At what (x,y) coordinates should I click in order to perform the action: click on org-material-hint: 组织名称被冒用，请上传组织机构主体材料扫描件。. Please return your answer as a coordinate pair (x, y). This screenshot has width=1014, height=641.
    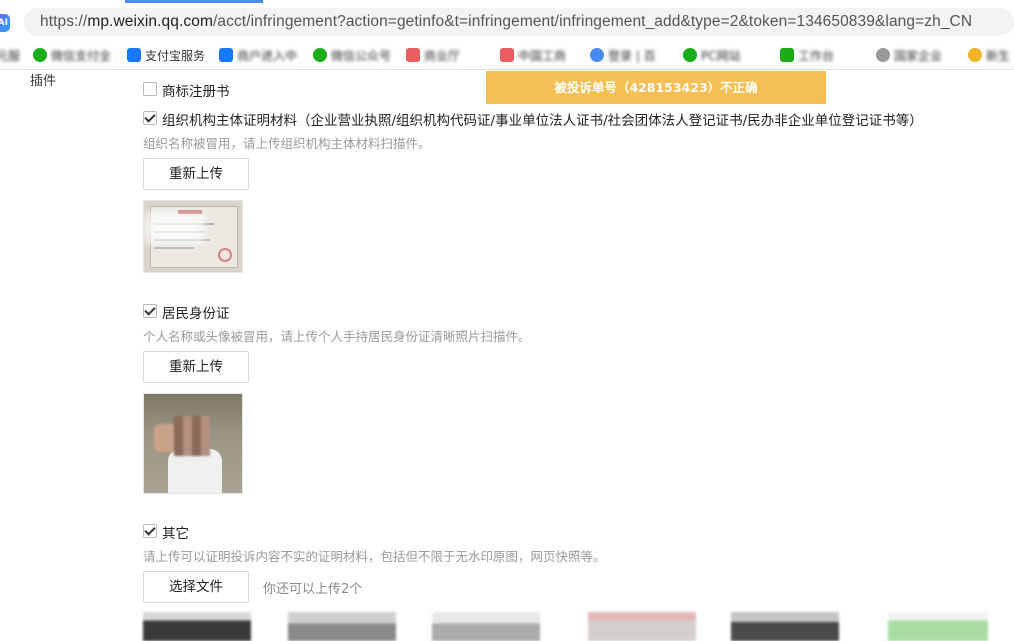
    Looking at the image, I should click on (287, 143).